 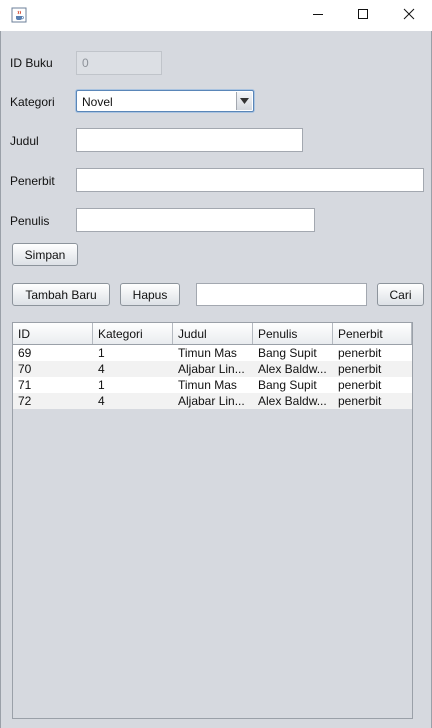 I want to click on column-header-penerbit: Penerbit, so click(x=372, y=333).